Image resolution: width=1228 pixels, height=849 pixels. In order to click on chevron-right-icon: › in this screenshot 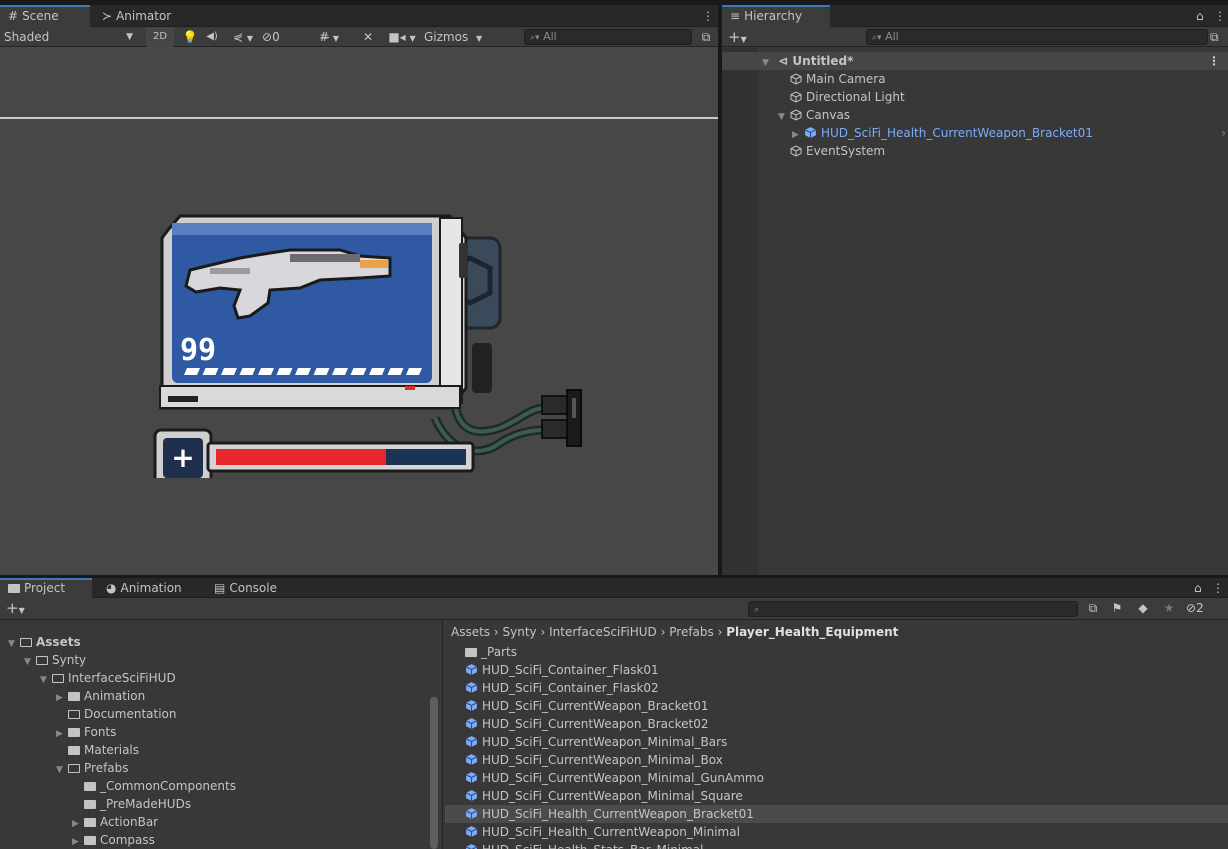, I will do `click(1223, 133)`.